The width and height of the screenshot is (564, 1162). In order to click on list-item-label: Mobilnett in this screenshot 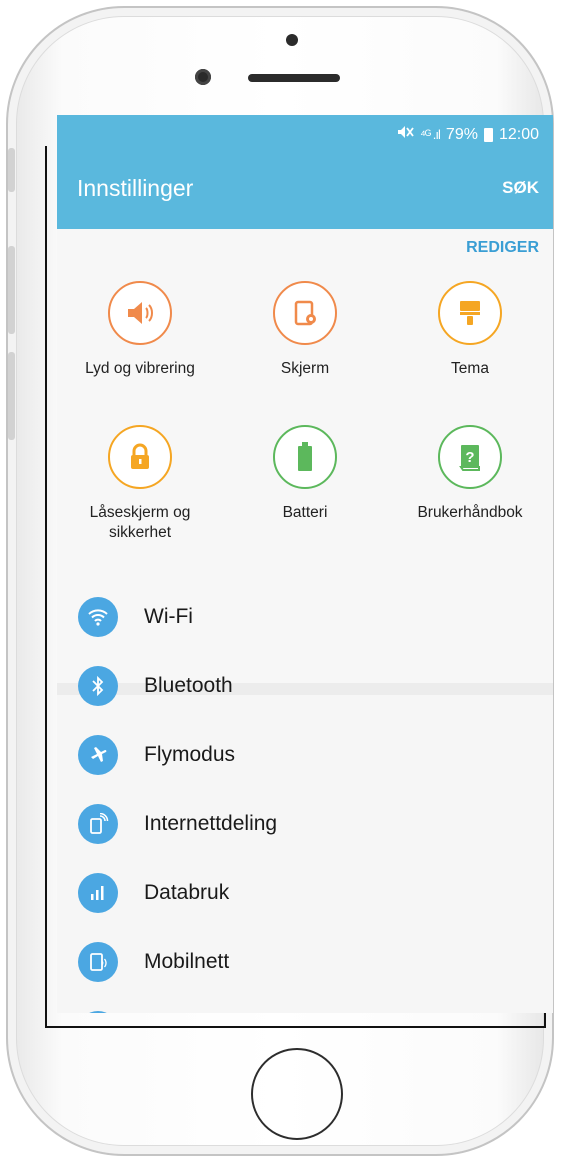, I will do `click(187, 961)`.